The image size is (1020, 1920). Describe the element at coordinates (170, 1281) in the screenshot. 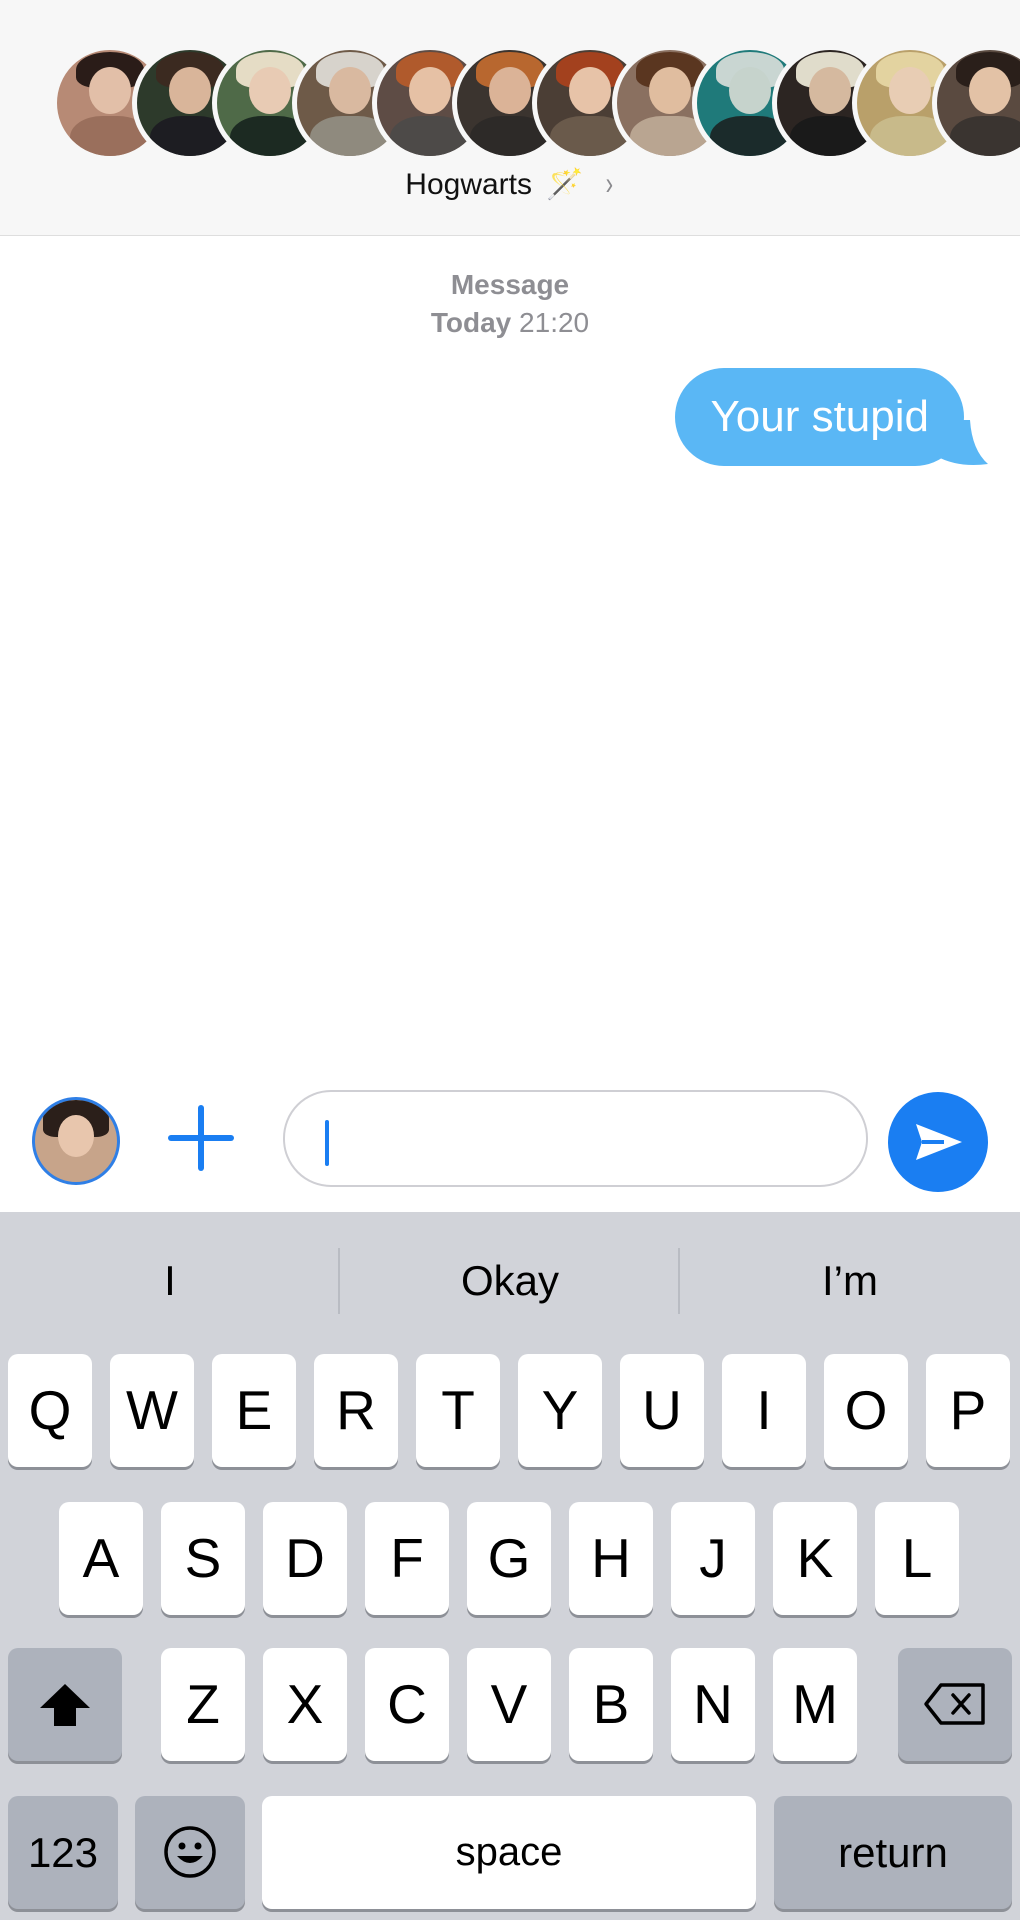

I see `suggestion-1: I` at that location.